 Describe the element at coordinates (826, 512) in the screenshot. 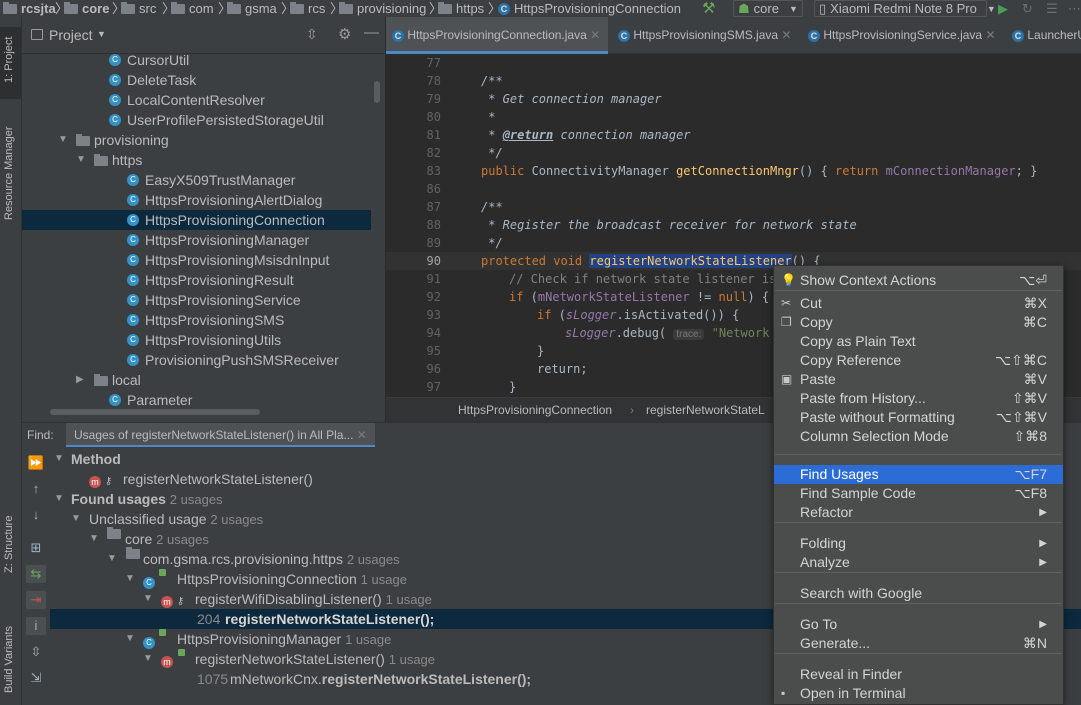

I see `menu-item-label: Refactor` at that location.